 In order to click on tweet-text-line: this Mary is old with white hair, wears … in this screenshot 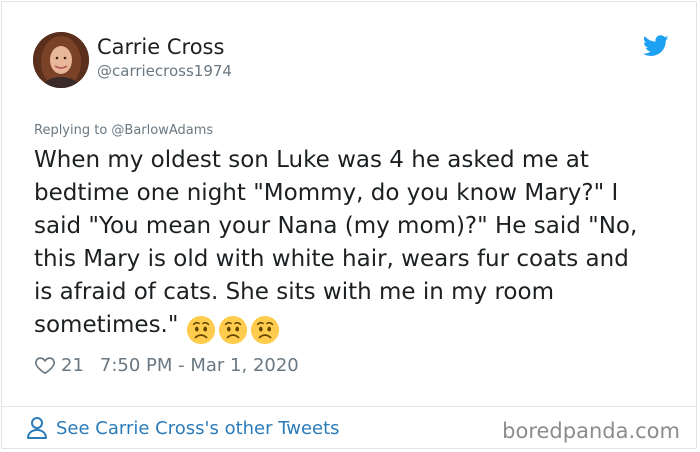, I will do `click(331, 259)`.